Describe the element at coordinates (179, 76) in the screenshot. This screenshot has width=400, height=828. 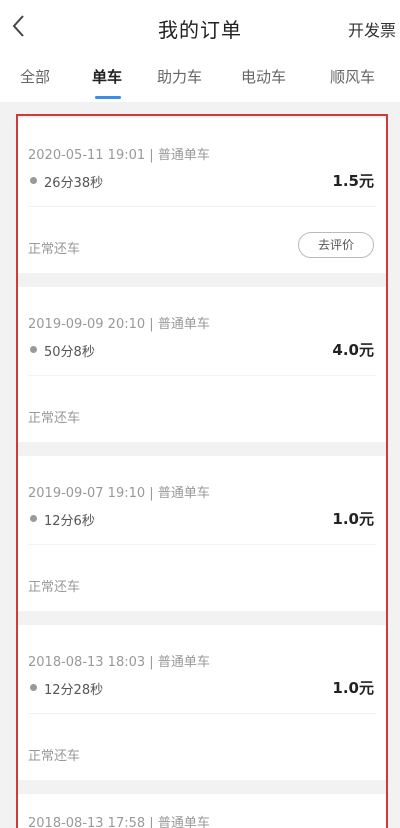
I see `tab-assist-bike: 助力车` at that location.